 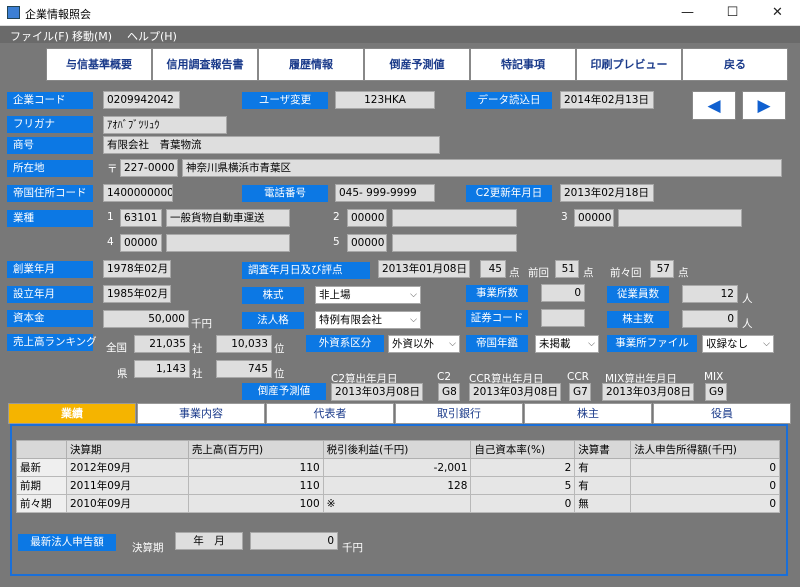 What do you see at coordinates (311, 64) in the screenshot?
I see `history-button: 履歴情報` at bounding box center [311, 64].